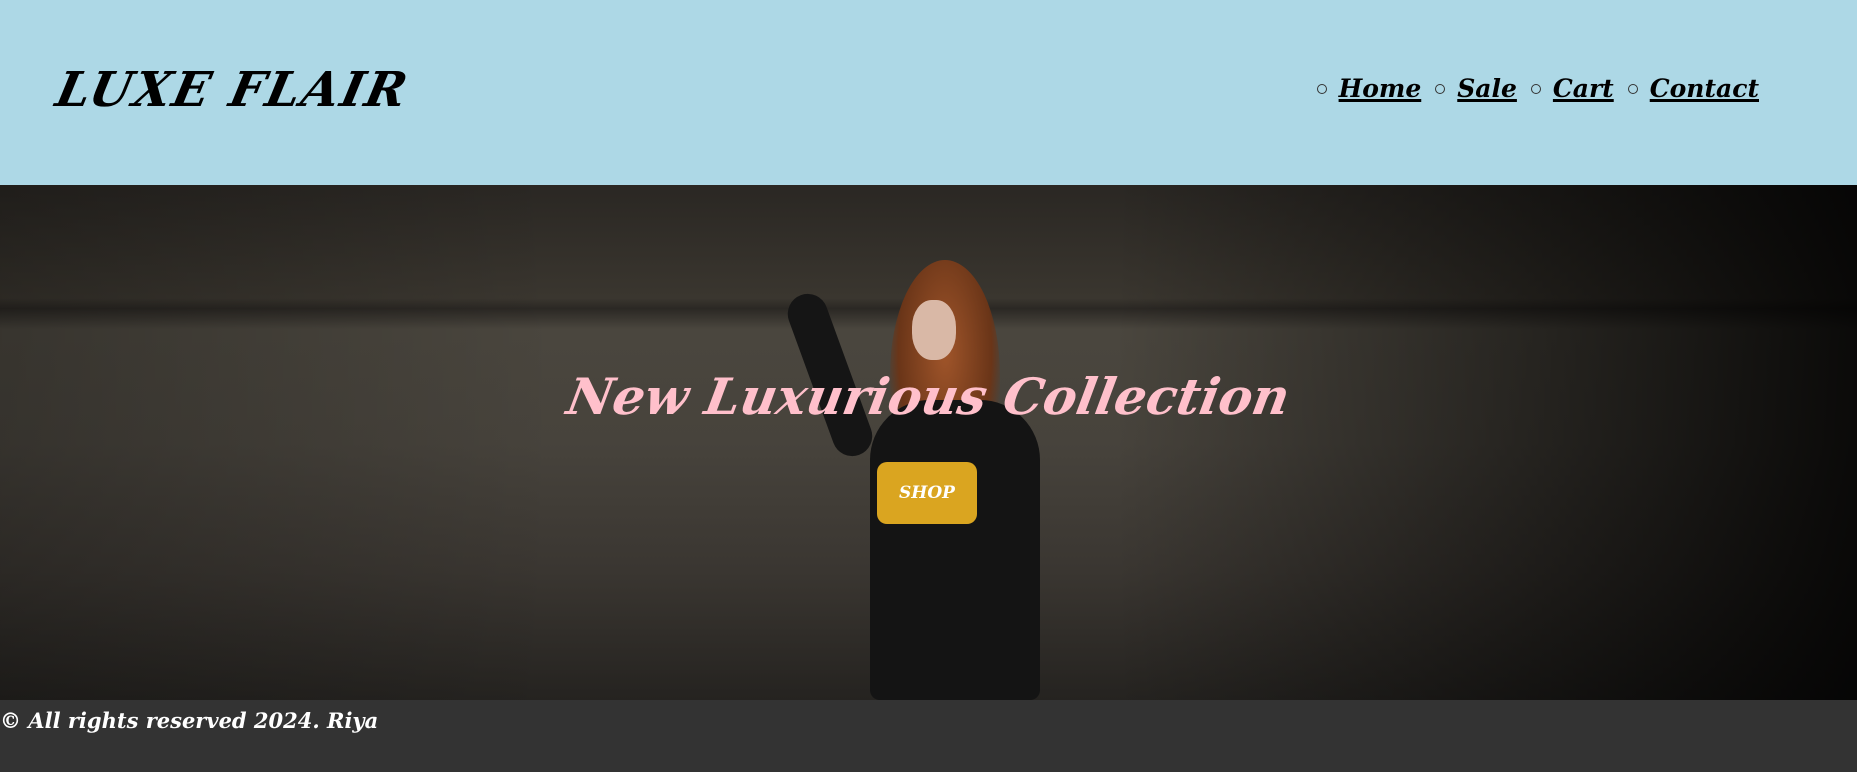 This screenshot has height=772, width=1857. I want to click on hero-title: New Luxurious Collection, so click(928, 396).